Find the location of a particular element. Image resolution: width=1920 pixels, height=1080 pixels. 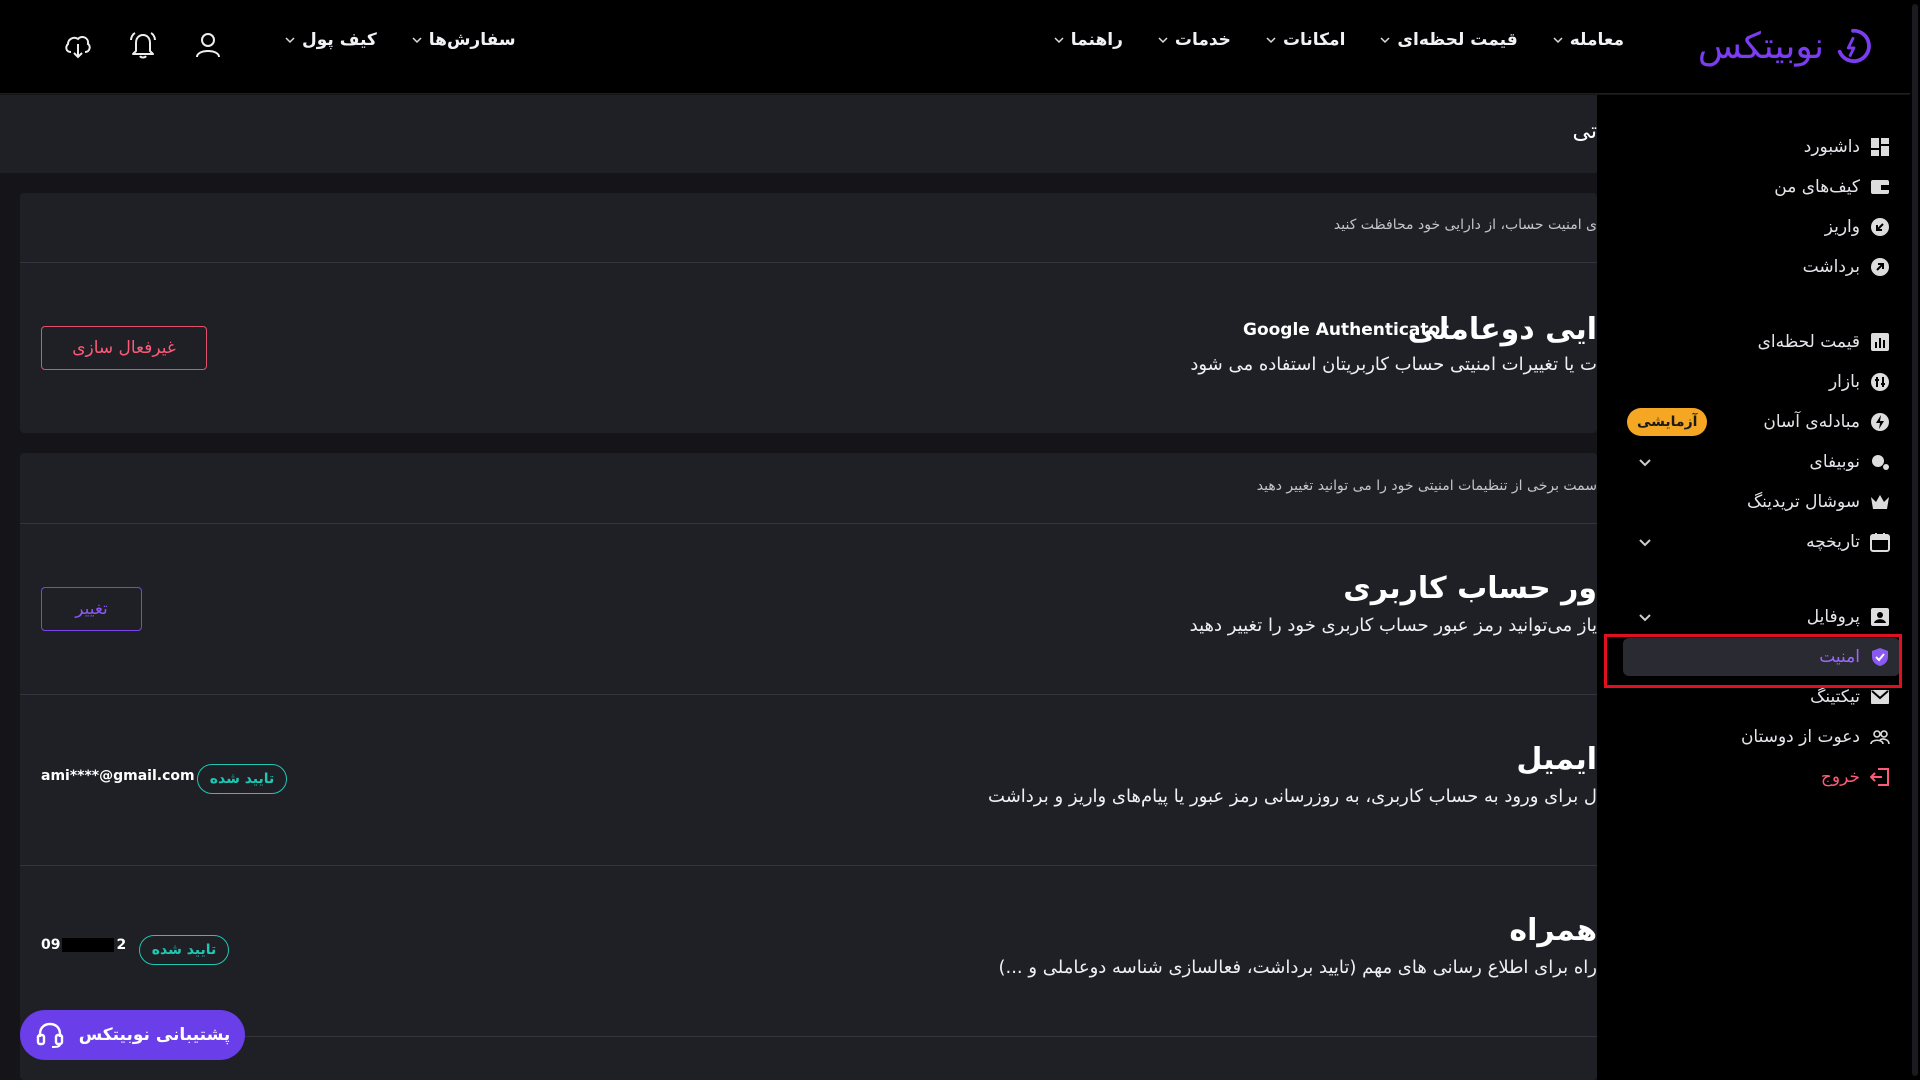

phone-suffix: 2 is located at coordinates (121, 945).